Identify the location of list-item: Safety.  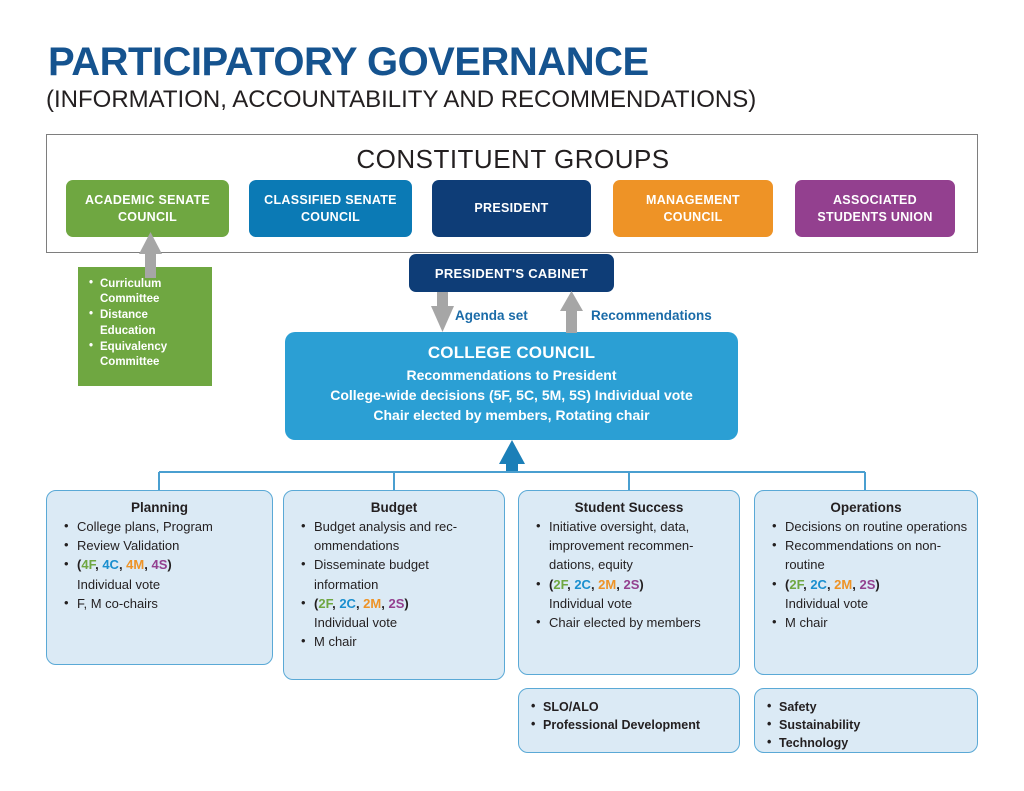
(868, 707).